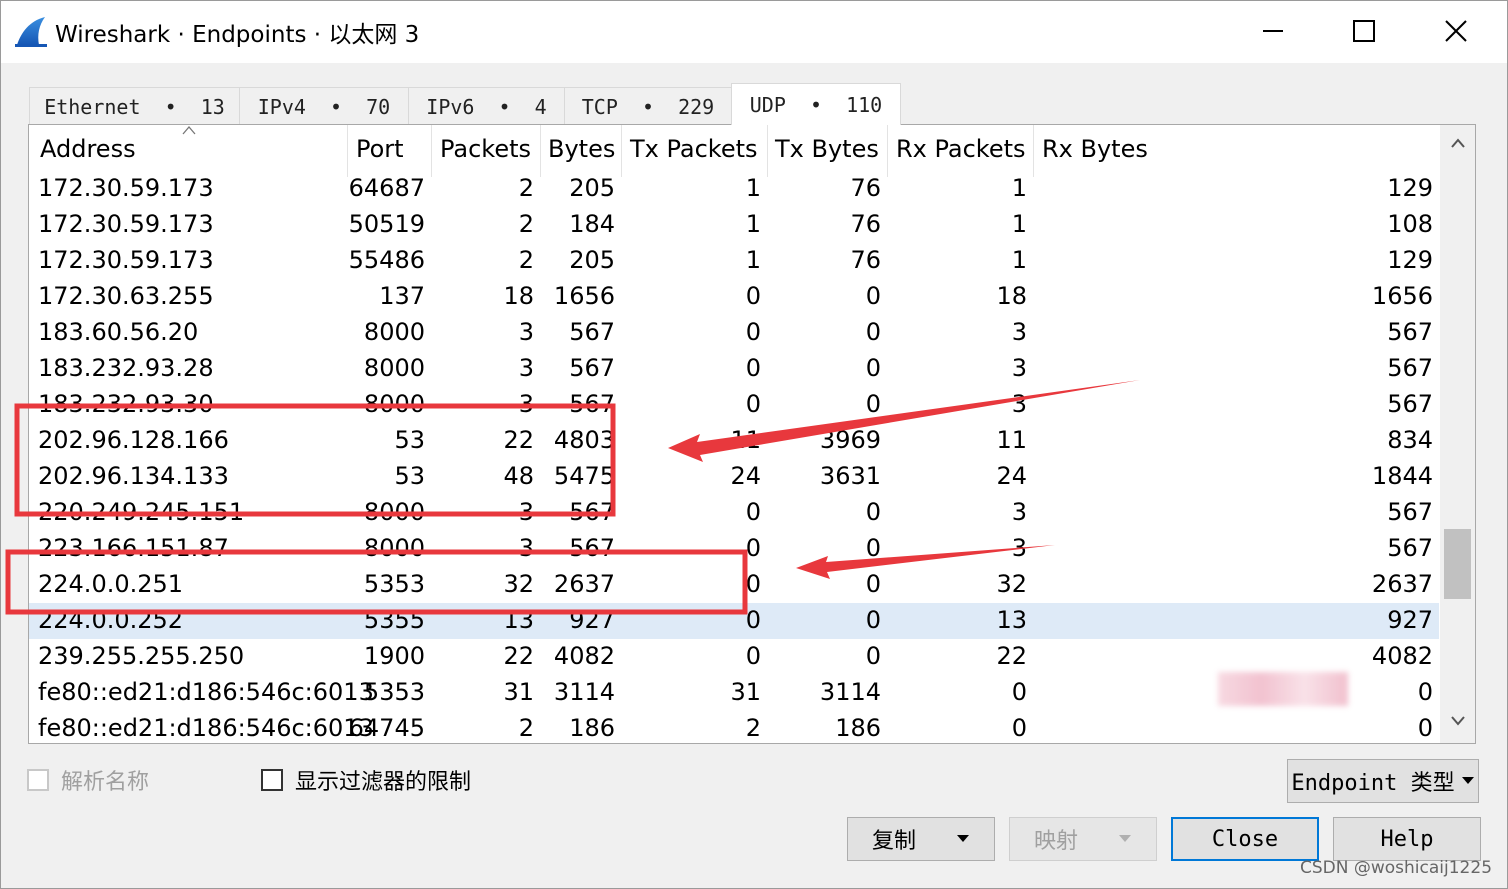 This screenshot has height=889, width=1508. I want to click on maximize-button, so click(1364, 31).